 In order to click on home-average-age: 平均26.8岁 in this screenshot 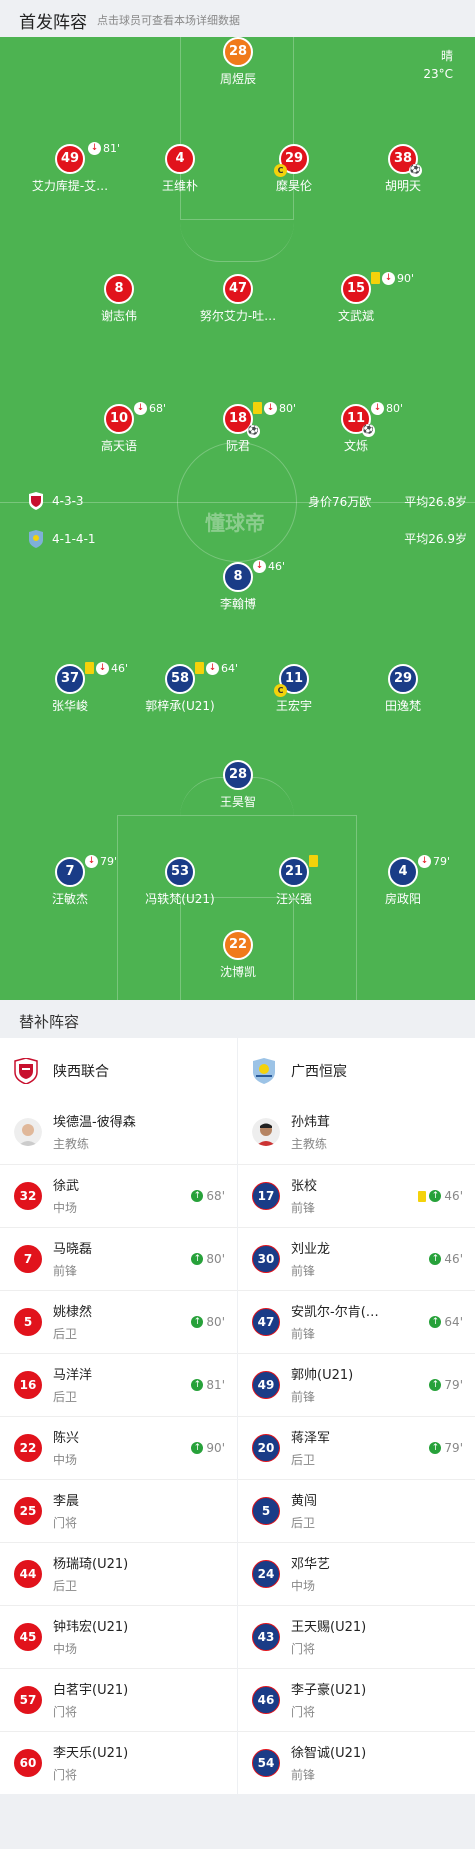, I will do `click(435, 502)`.